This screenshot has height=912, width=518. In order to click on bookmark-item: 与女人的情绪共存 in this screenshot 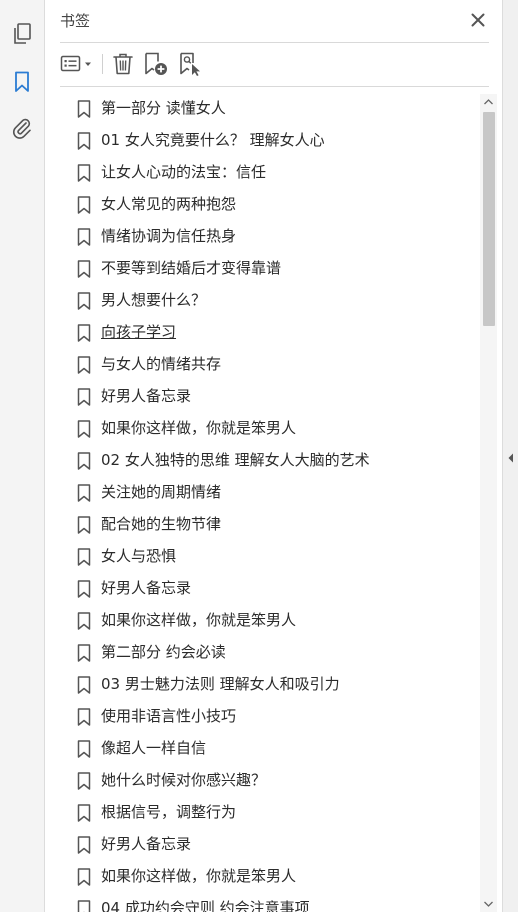, I will do `click(270, 364)`.